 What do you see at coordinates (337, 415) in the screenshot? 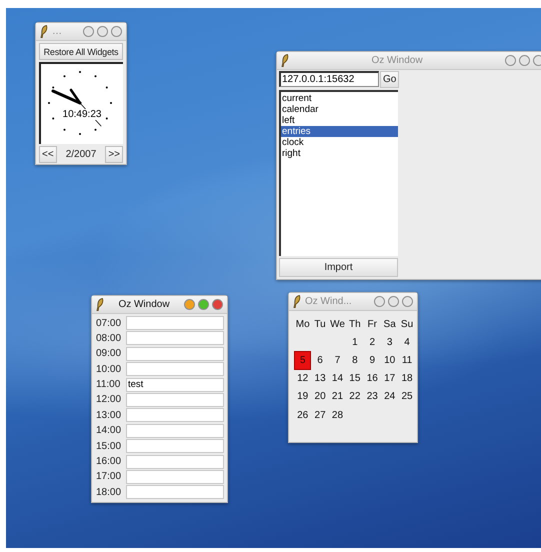
I see `day-cell: 28` at bounding box center [337, 415].